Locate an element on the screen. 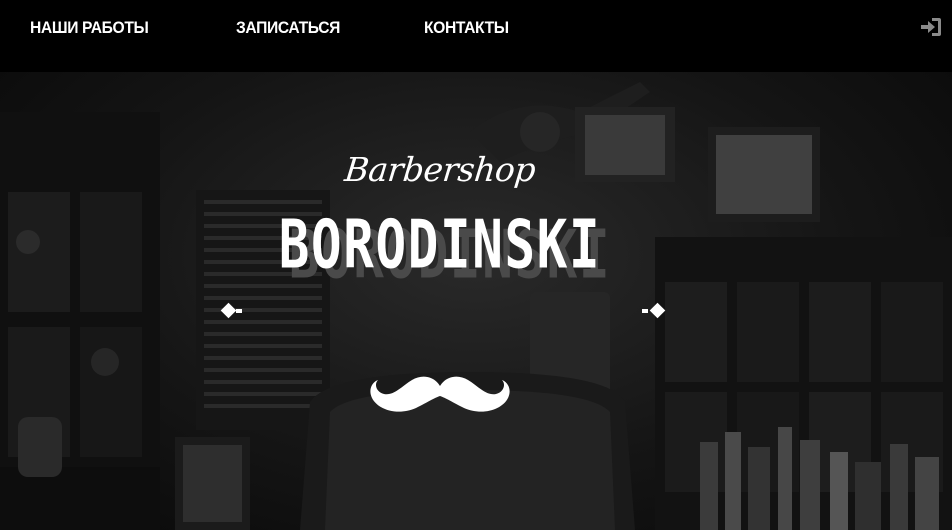  mustache-icon is located at coordinates (440, 394).